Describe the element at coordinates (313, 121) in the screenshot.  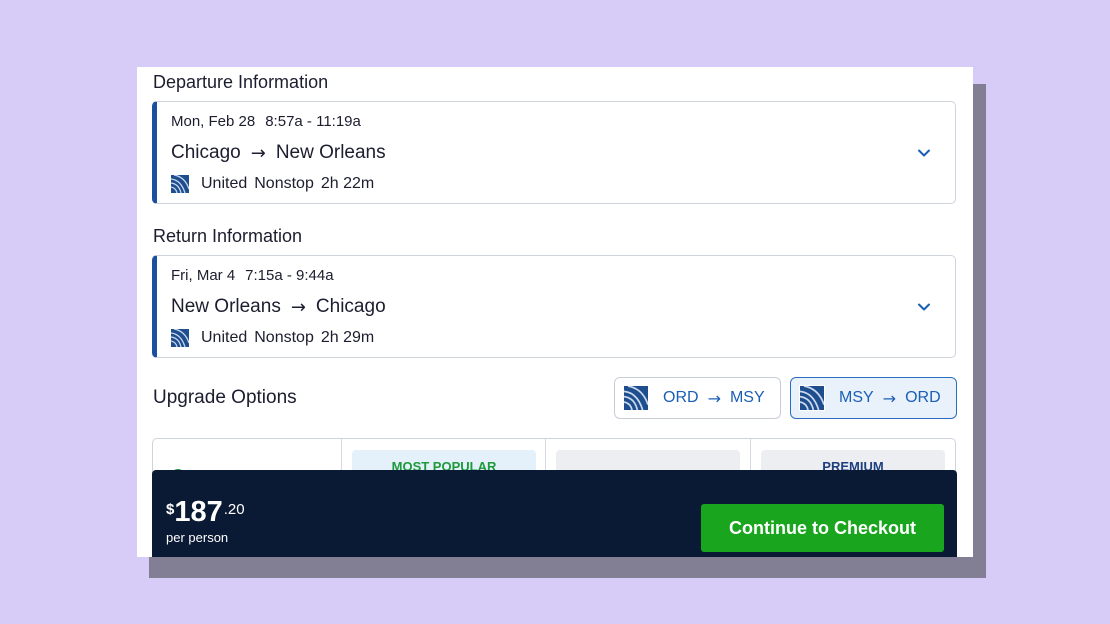
I see `departure-time: 8:57a - 11:19a` at that location.